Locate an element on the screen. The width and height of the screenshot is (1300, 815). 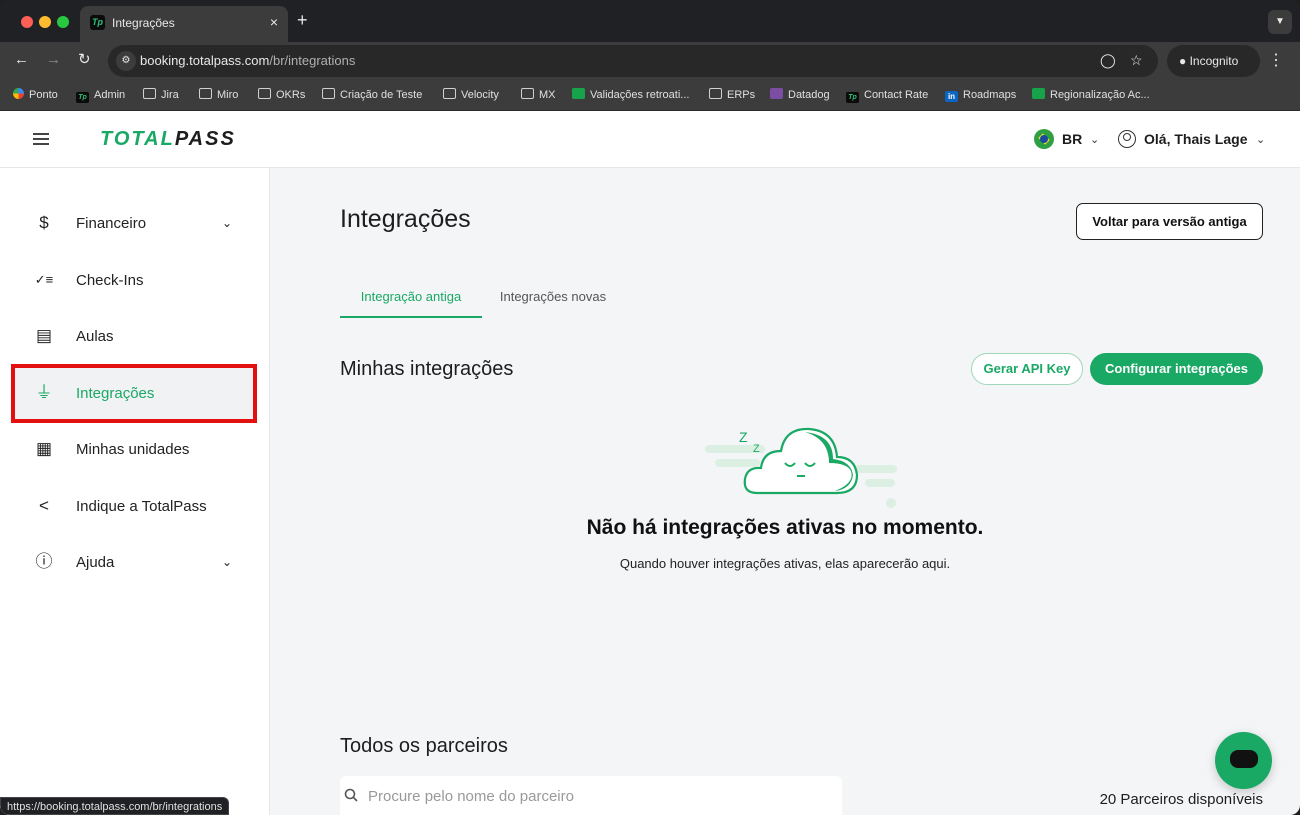
partners-count: 20 Parceiros disponíveis is located at coordinates (1181, 799).